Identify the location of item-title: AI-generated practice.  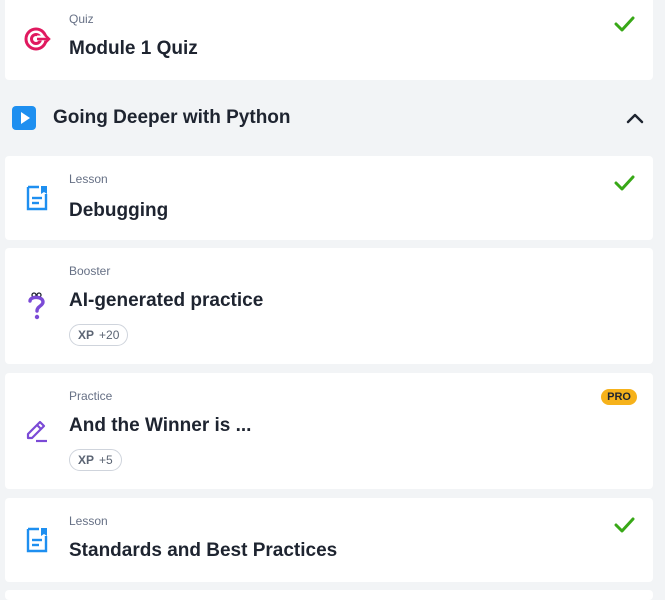
(166, 300).